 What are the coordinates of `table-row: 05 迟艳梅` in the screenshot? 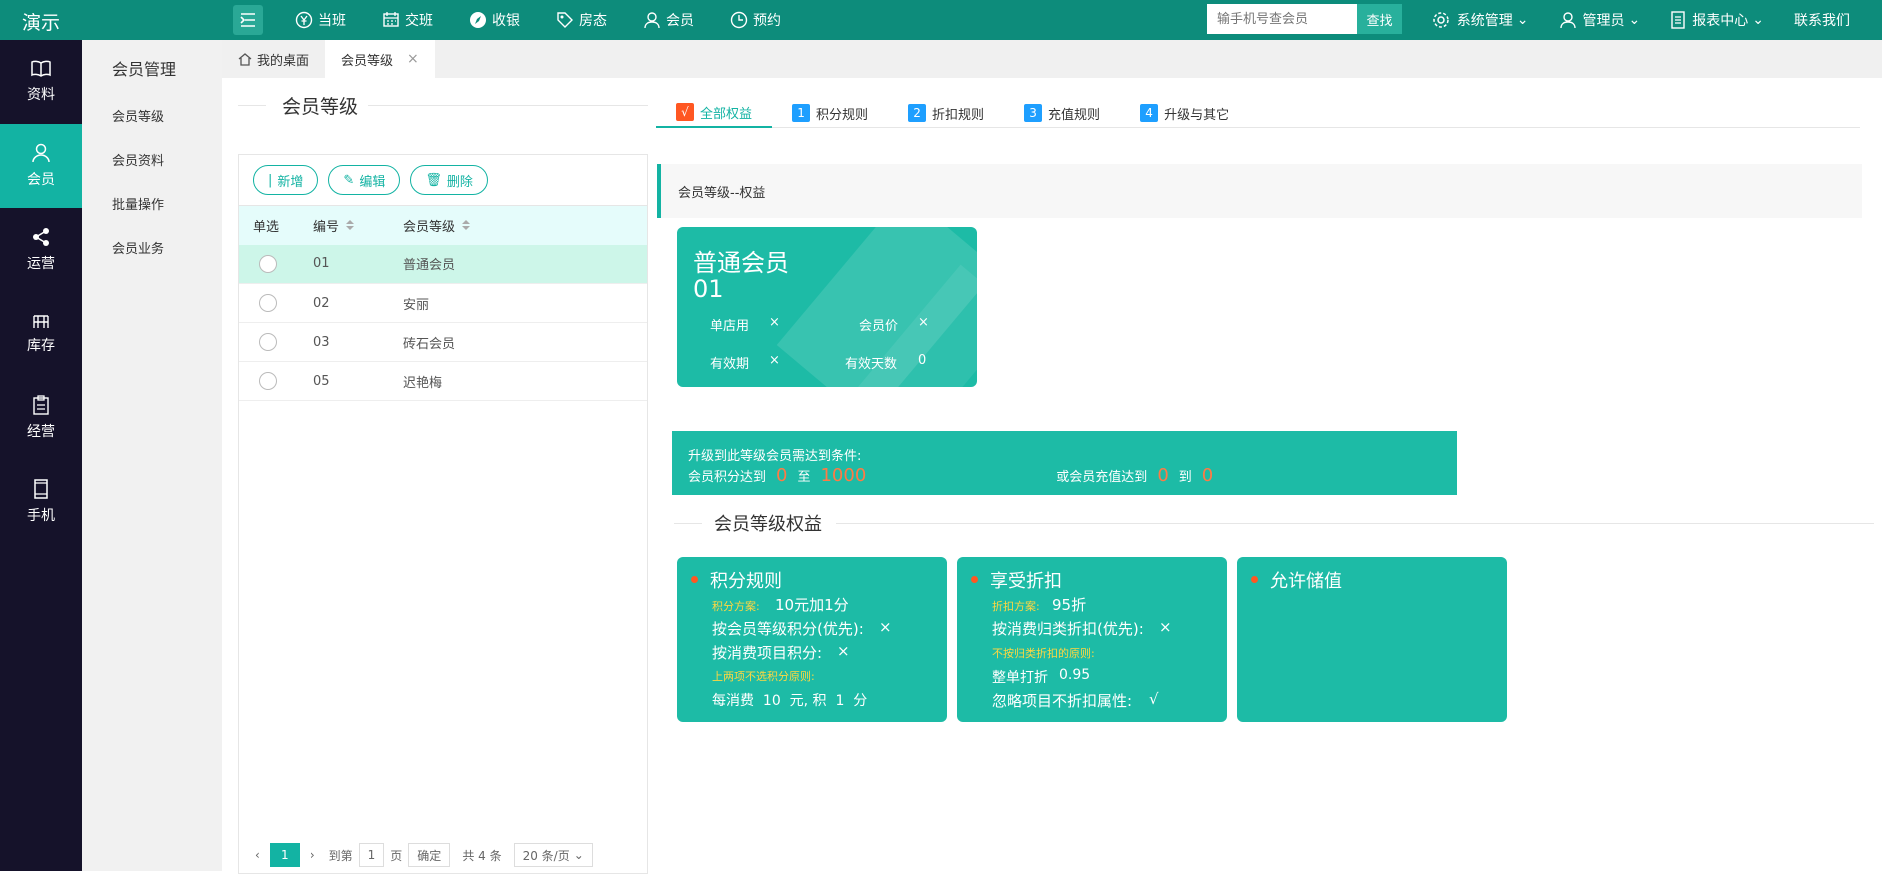 It's located at (443, 381).